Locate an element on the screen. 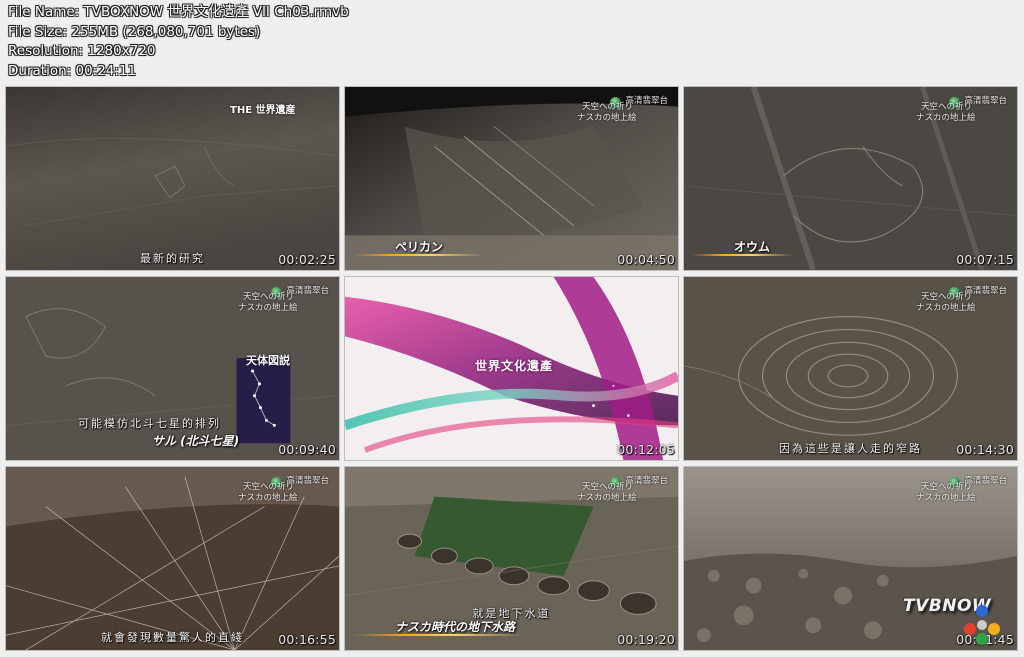 The image size is (1024, 657). timestamp: 00:12:05 is located at coordinates (646, 449).